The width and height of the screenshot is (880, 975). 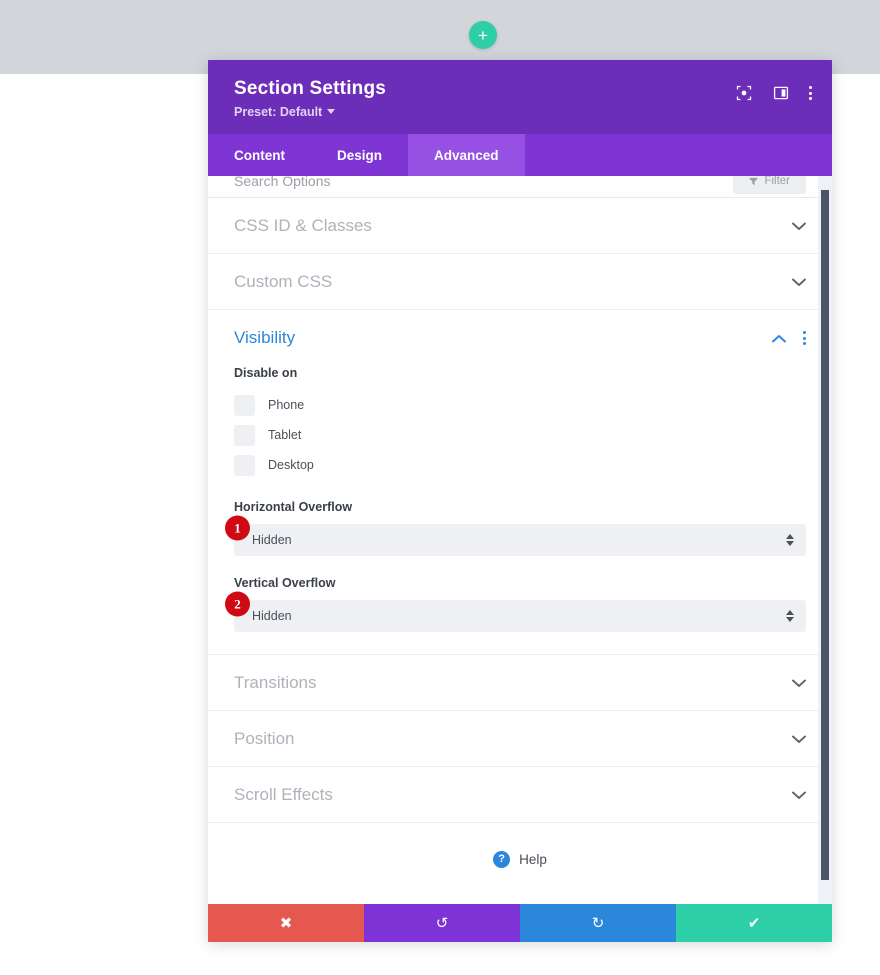 What do you see at coordinates (520, 435) in the screenshot?
I see `checkbox-tablet: Tablet` at bounding box center [520, 435].